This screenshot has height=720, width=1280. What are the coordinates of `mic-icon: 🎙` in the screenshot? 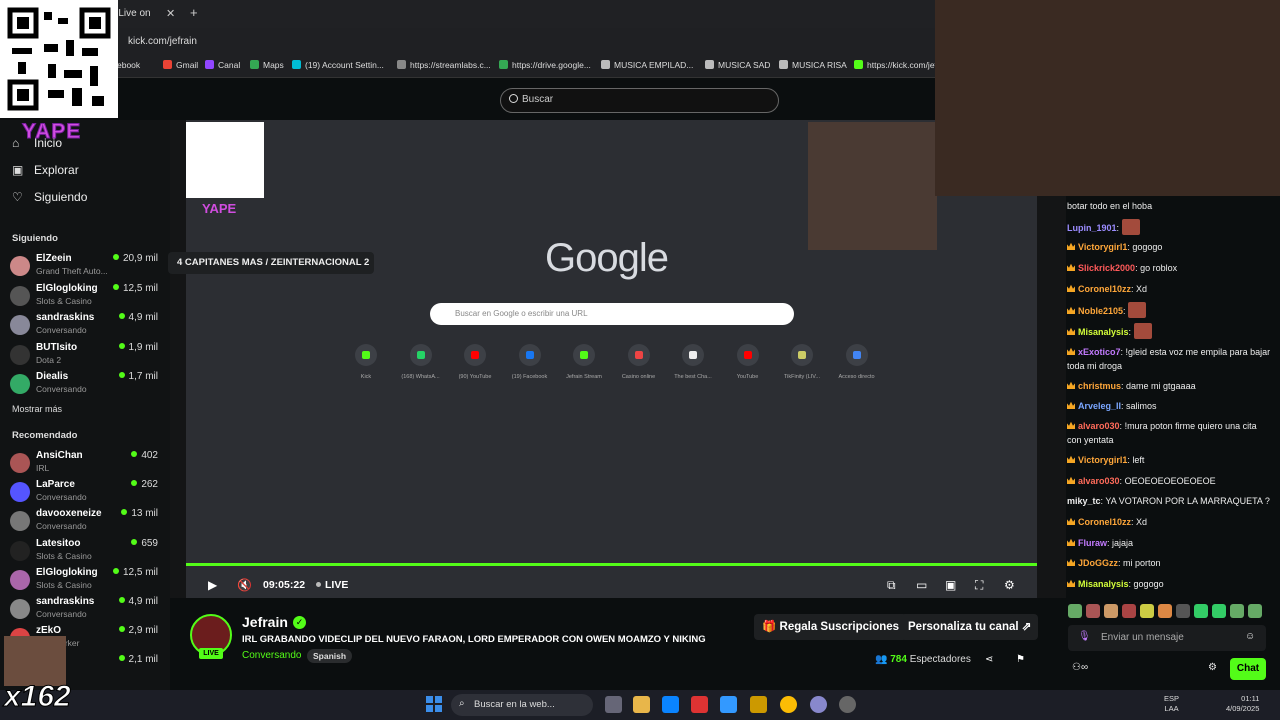 It's located at (1084, 636).